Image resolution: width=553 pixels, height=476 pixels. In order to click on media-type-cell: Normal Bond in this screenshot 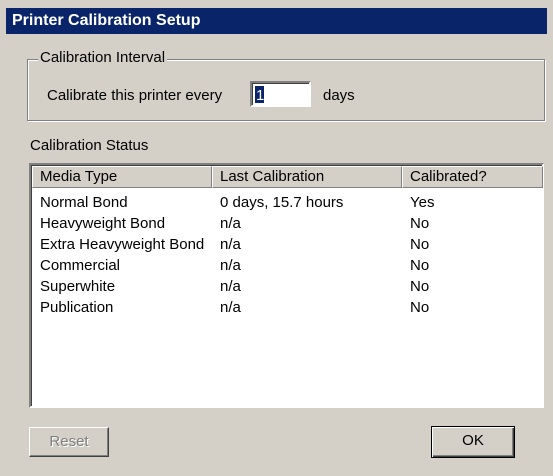, I will do `click(84, 202)`.